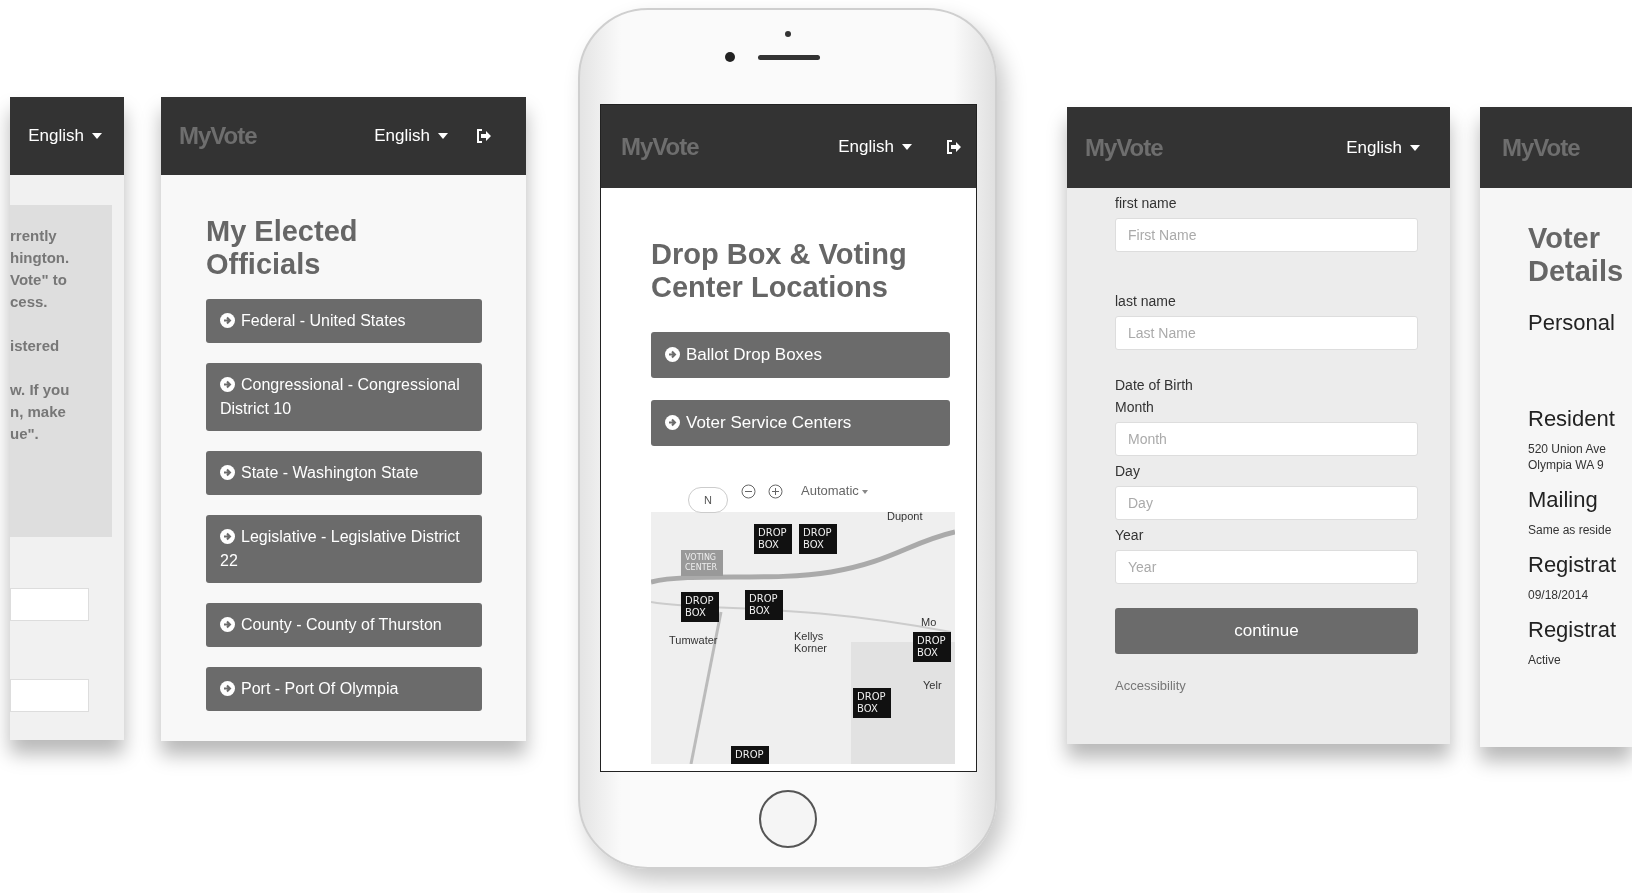  I want to click on info-text: rrently, so click(34, 236).